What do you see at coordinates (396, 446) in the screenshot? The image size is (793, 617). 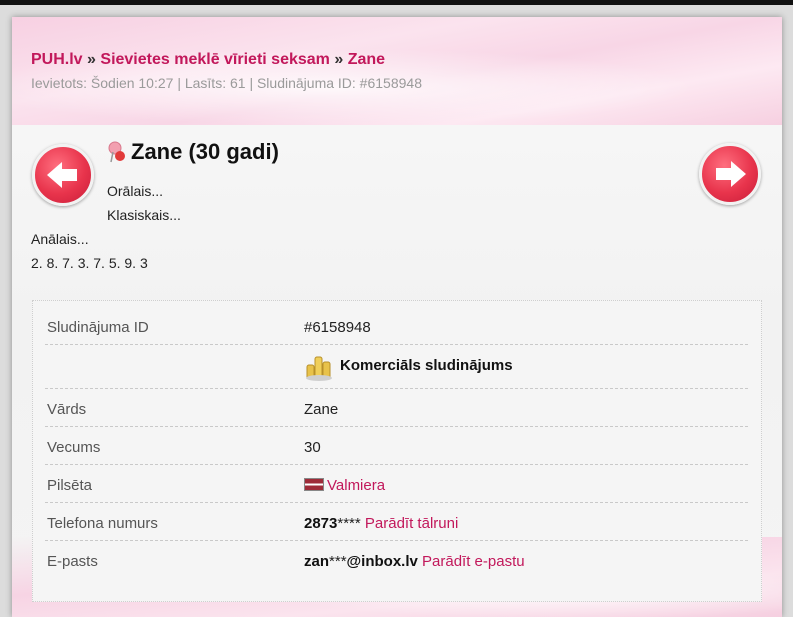 I see `detail-row-age: Vecums 30` at bounding box center [396, 446].